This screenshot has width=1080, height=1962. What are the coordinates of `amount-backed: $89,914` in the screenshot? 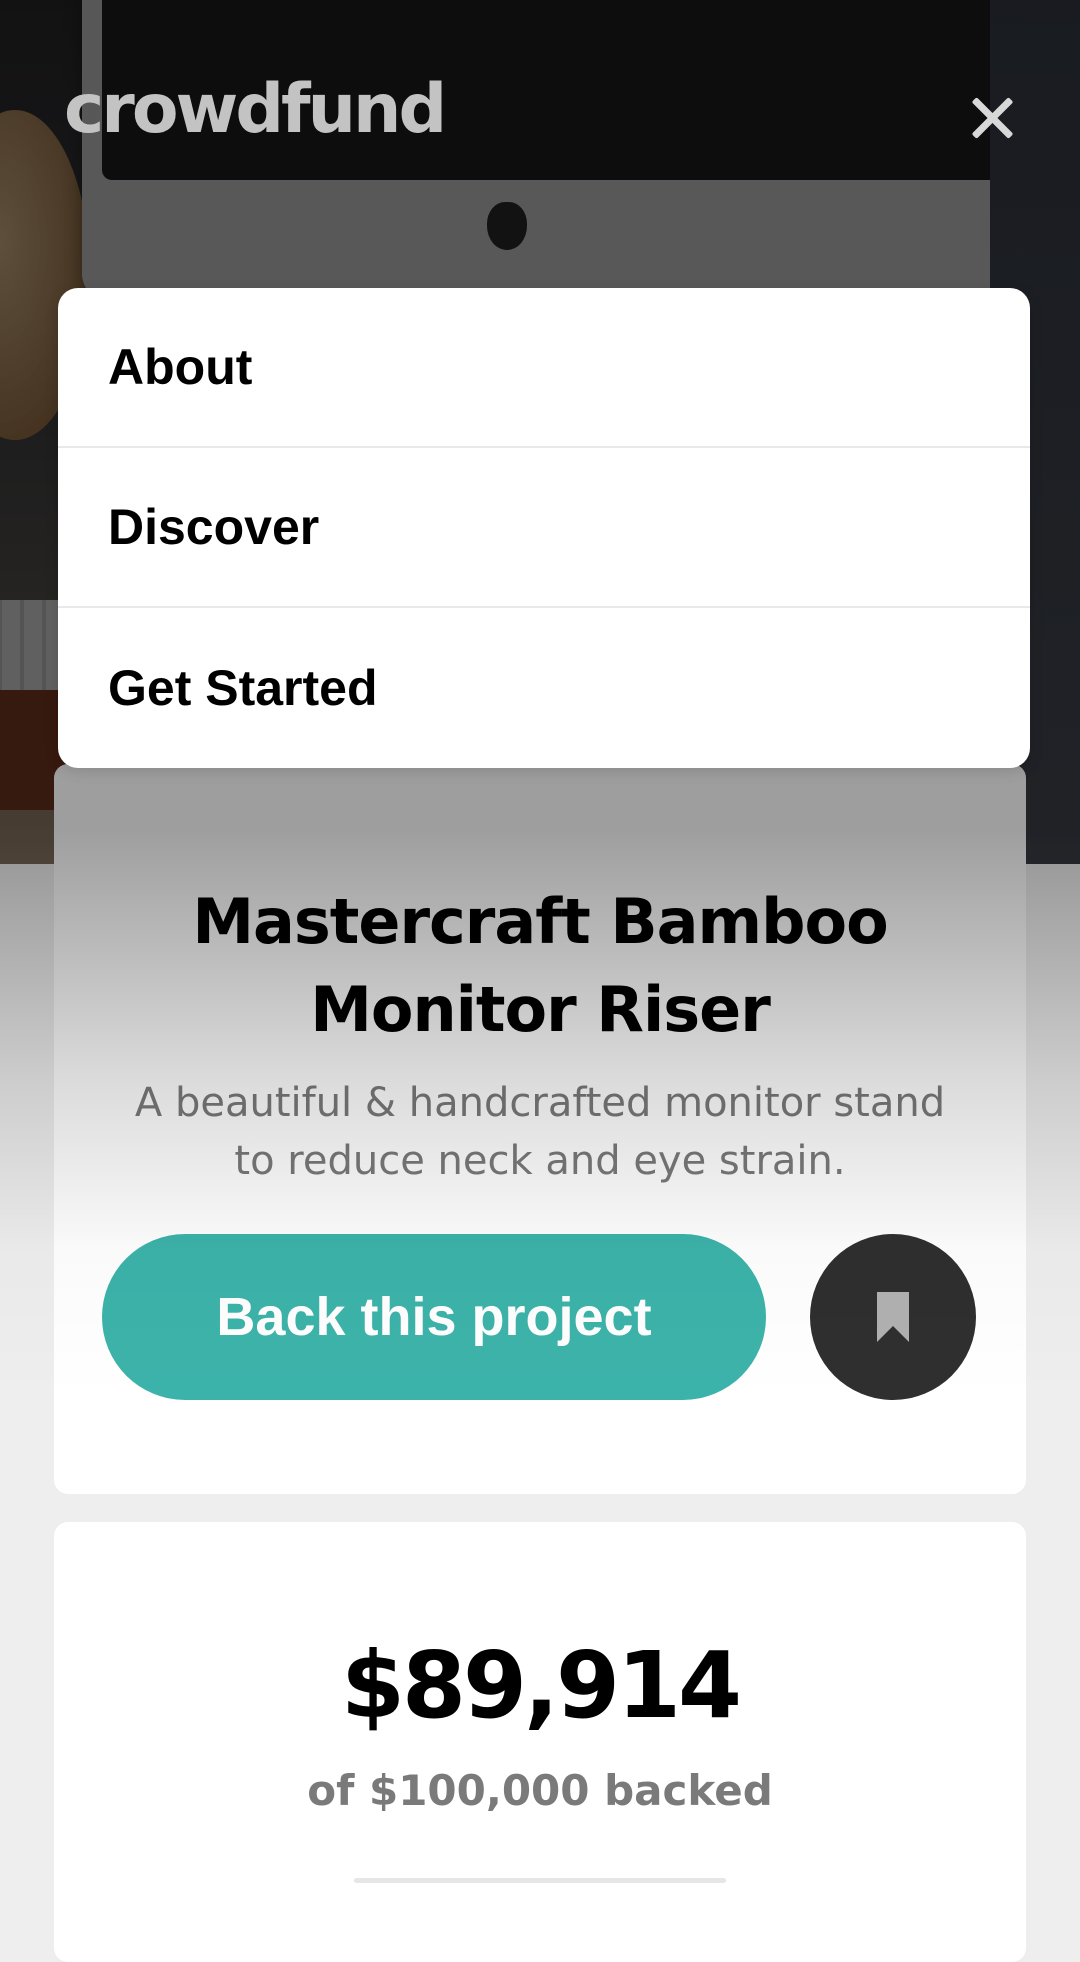 It's located at (541, 1685).